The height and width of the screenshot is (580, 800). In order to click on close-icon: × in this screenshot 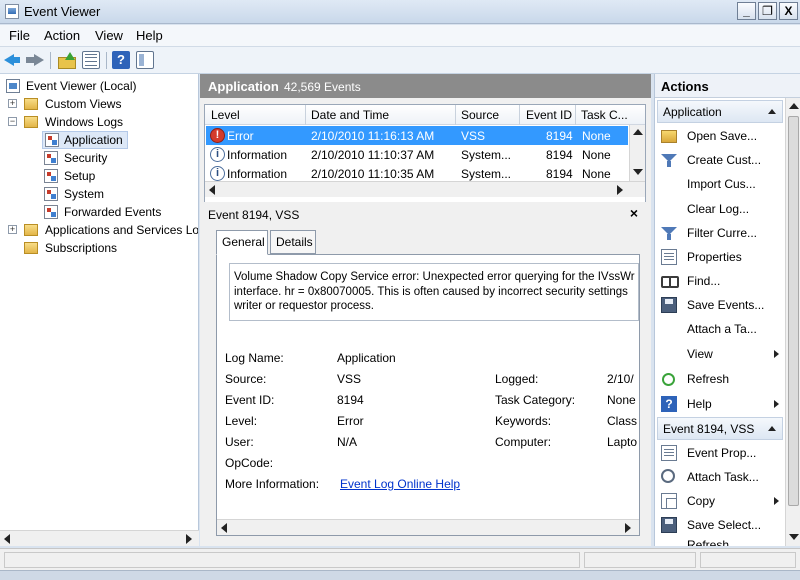, I will do `click(634, 213)`.